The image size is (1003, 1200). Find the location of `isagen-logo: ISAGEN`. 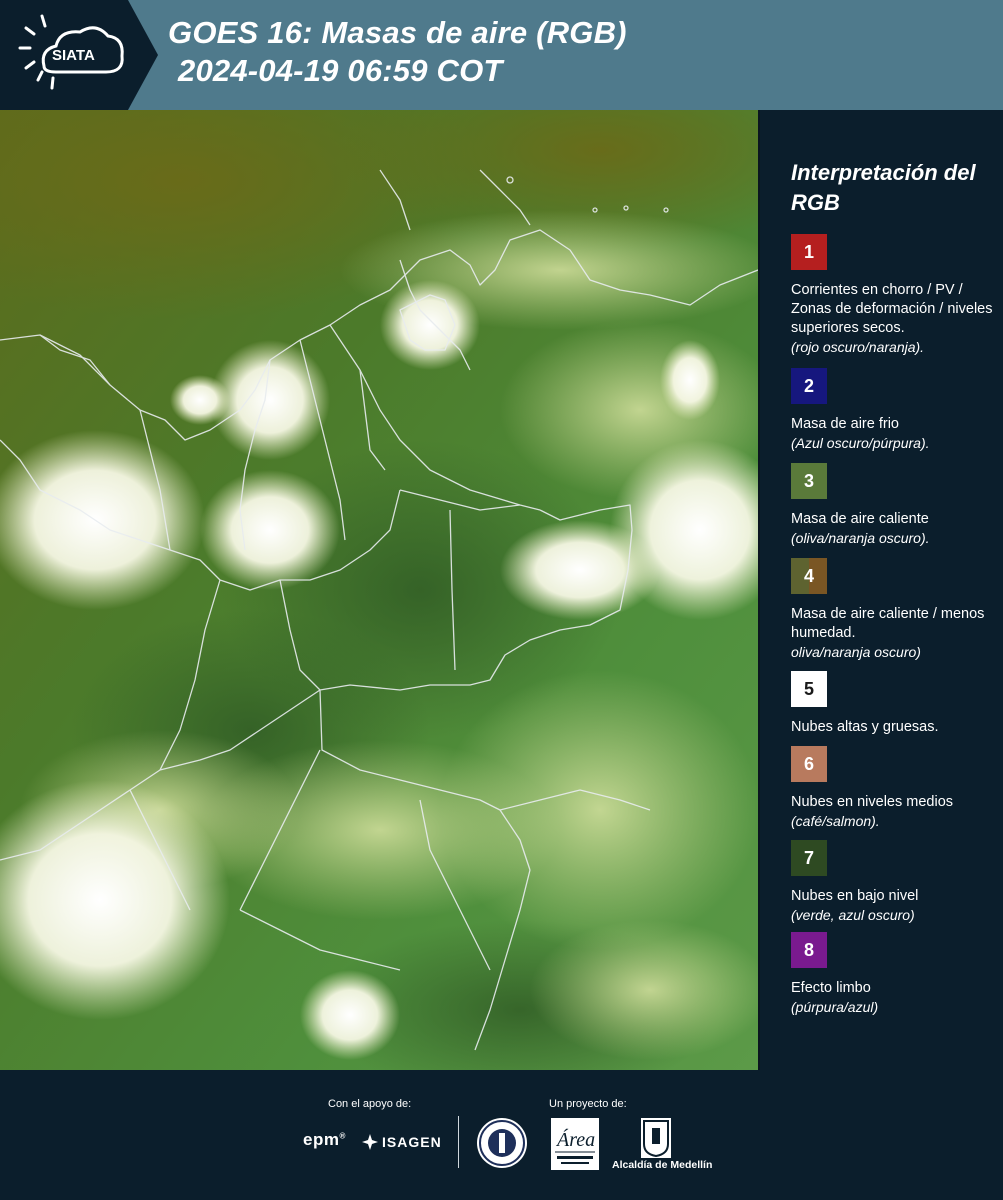

isagen-logo: ISAGEN is located at coordinates (402, 1142).